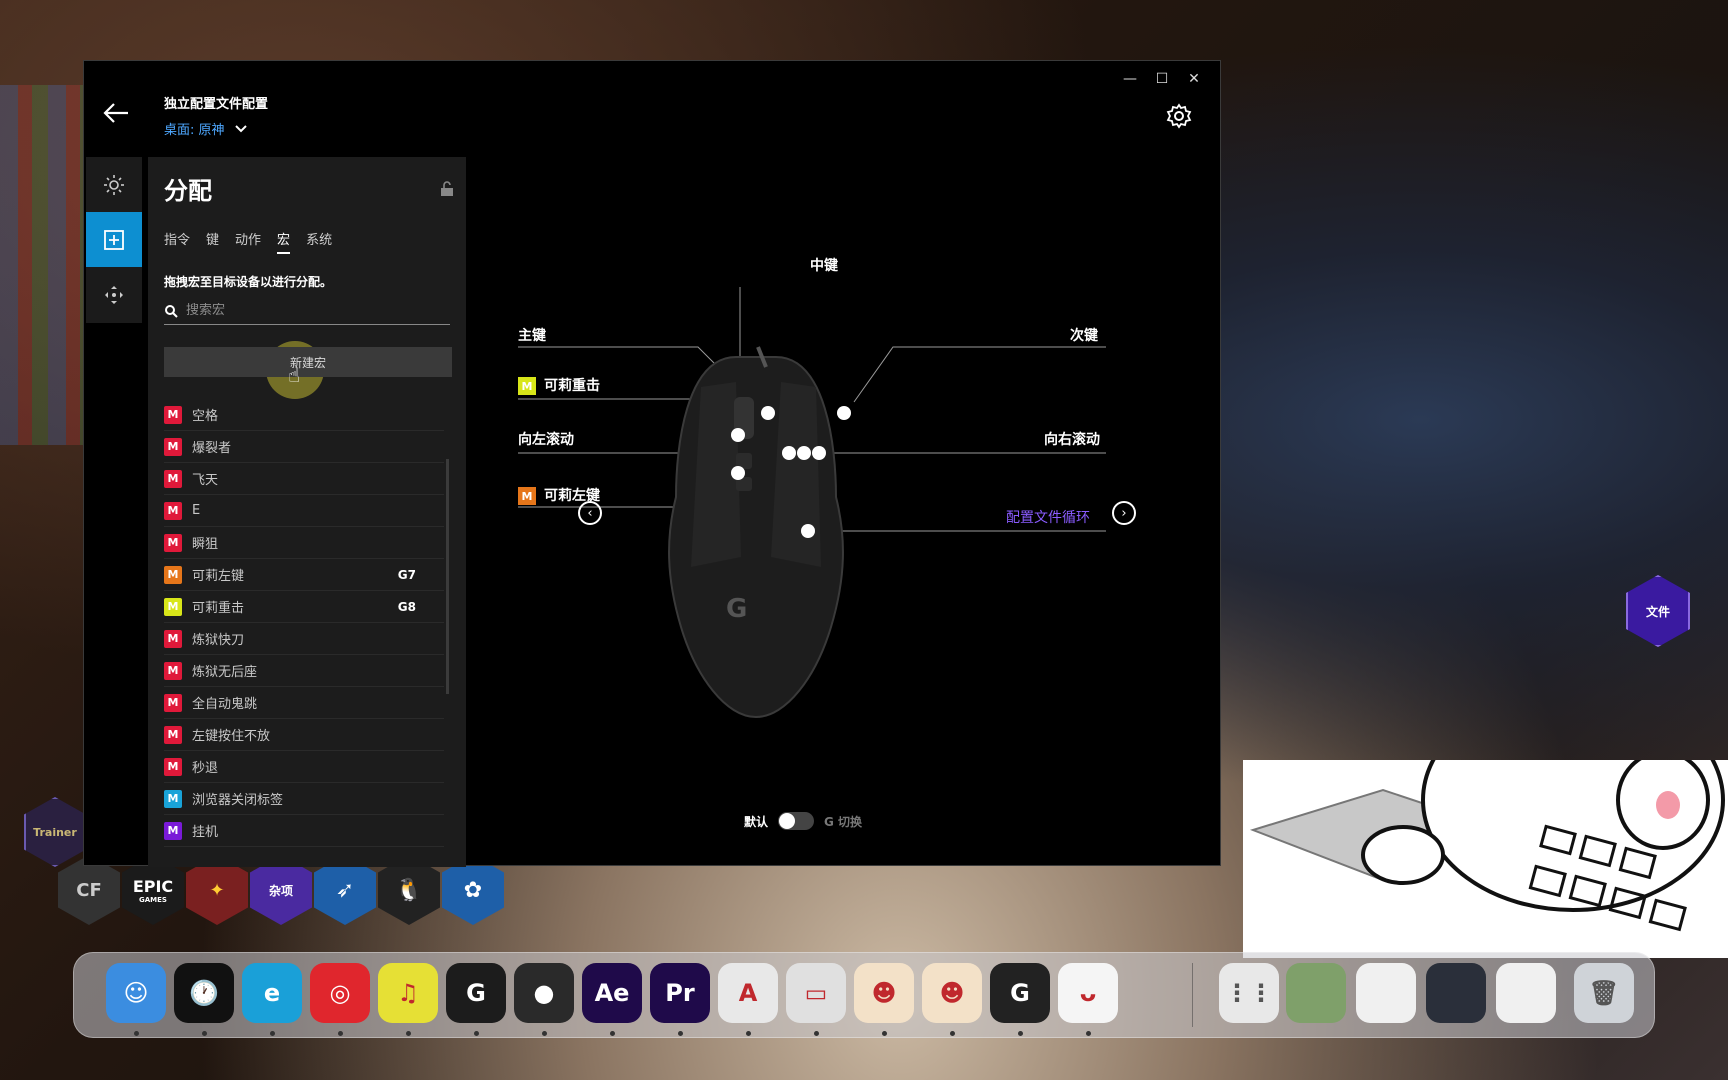  Describe the element at coordinates (476, 993) in the screenshot. I see `game-icon: G` at that location.